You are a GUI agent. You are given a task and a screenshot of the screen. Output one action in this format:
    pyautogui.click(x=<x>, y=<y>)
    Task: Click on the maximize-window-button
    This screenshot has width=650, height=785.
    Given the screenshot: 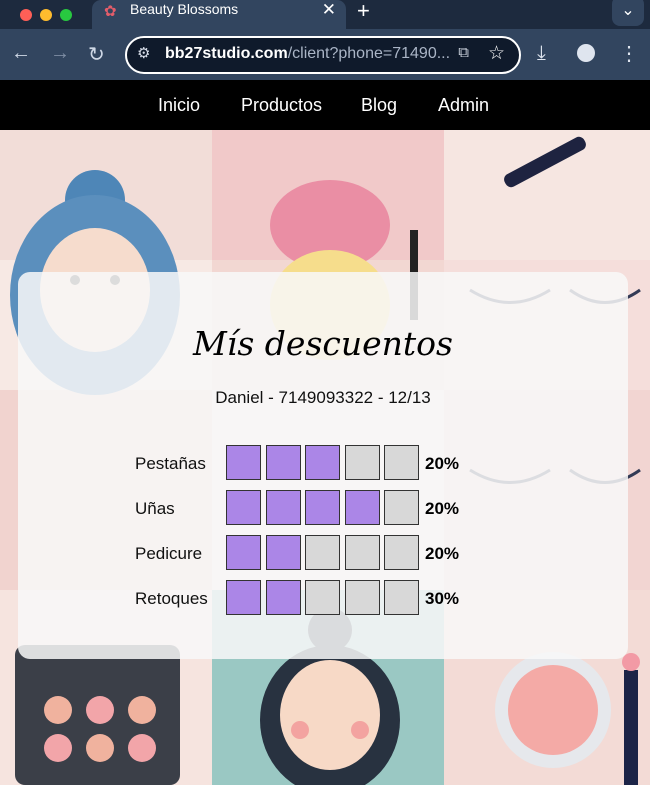 What is the action you would take?
    pyautogui.click(x=66, y=15)
    